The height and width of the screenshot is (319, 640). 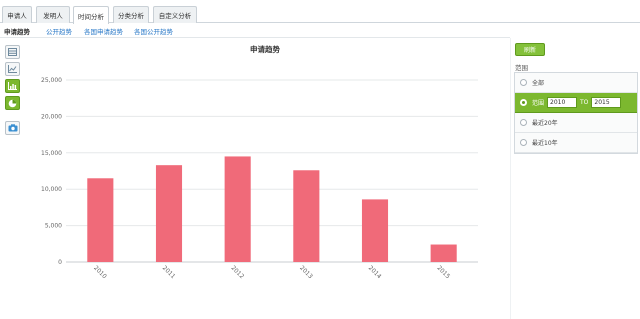 What do you see at coordinates (510, 178) in the screenshot?
I see `panel-divider` at bounding box center [510, 178].